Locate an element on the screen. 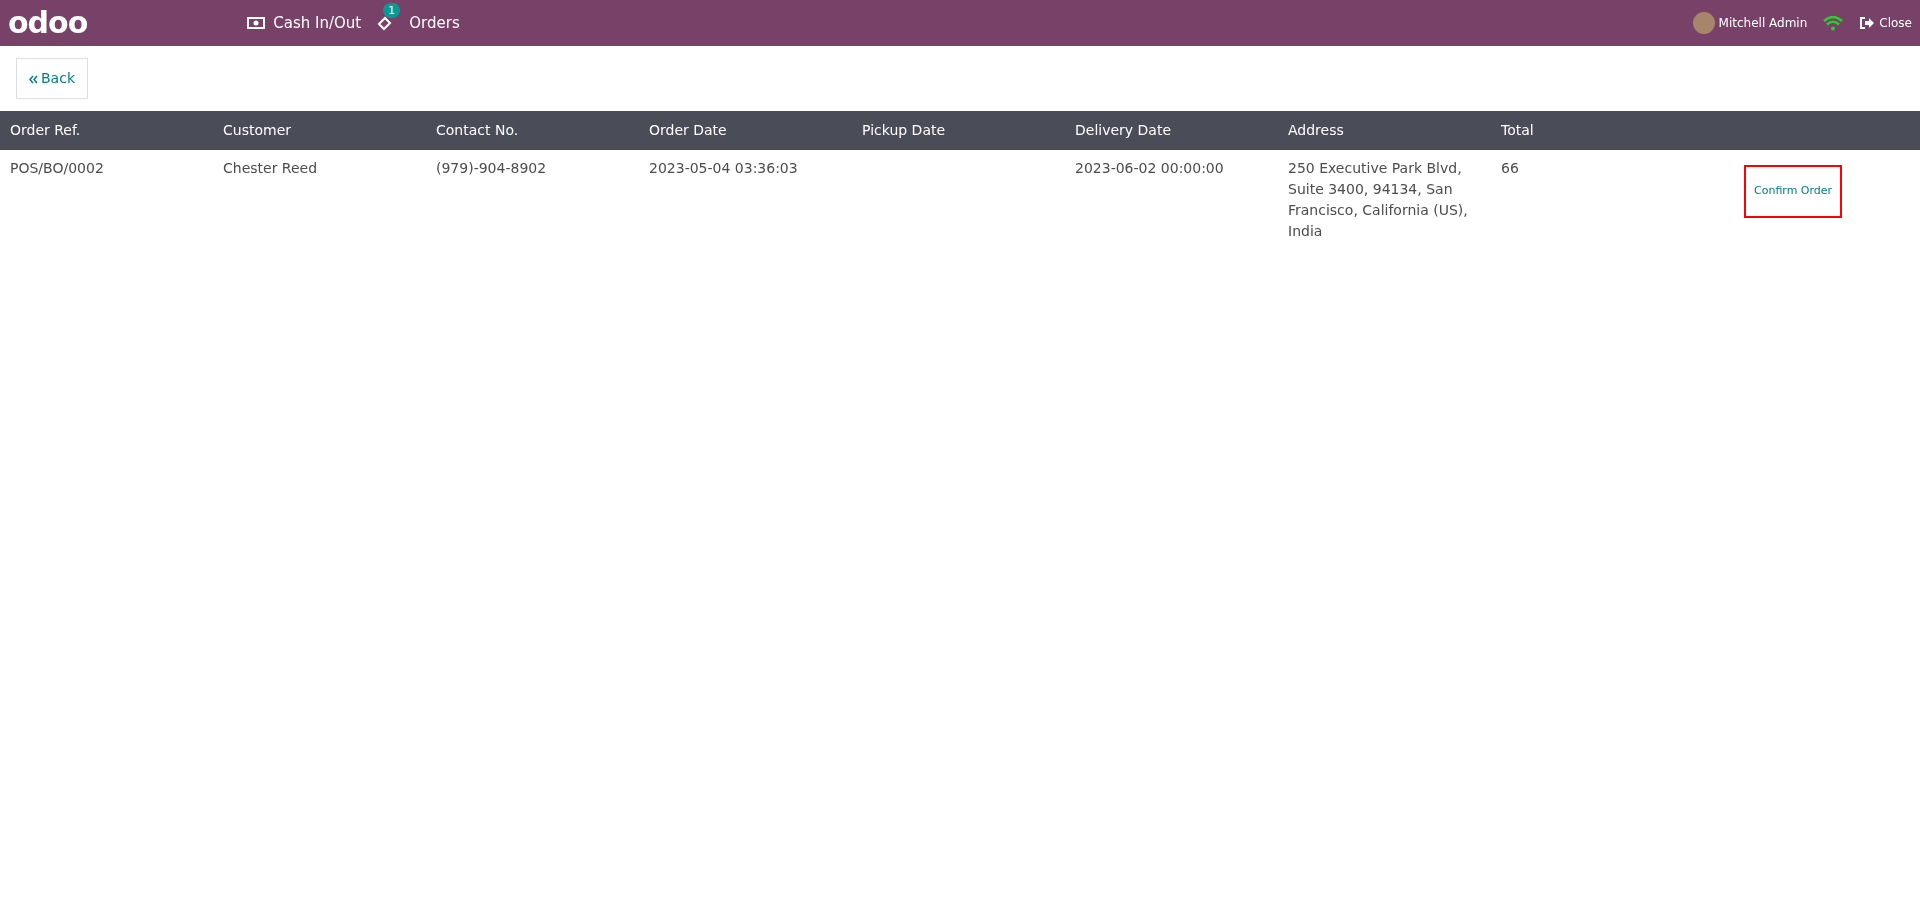  table-cell: 2023-05-04 03:36:03 is located at coordinates (745, 200).